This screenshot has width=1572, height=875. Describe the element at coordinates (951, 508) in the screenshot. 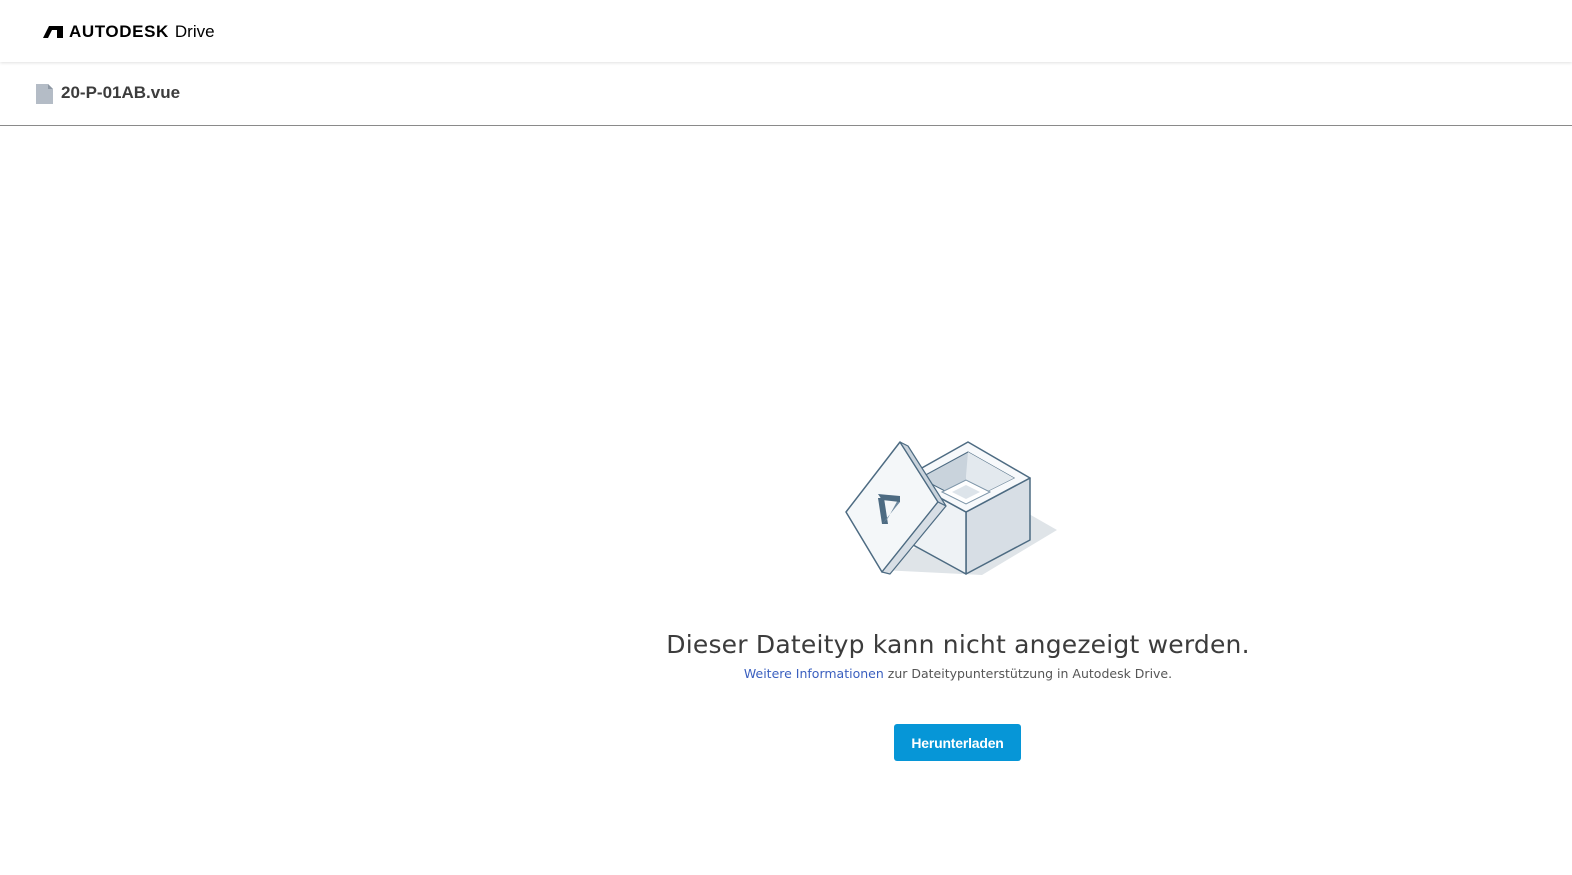

I see `open-box-illustration` at that location.